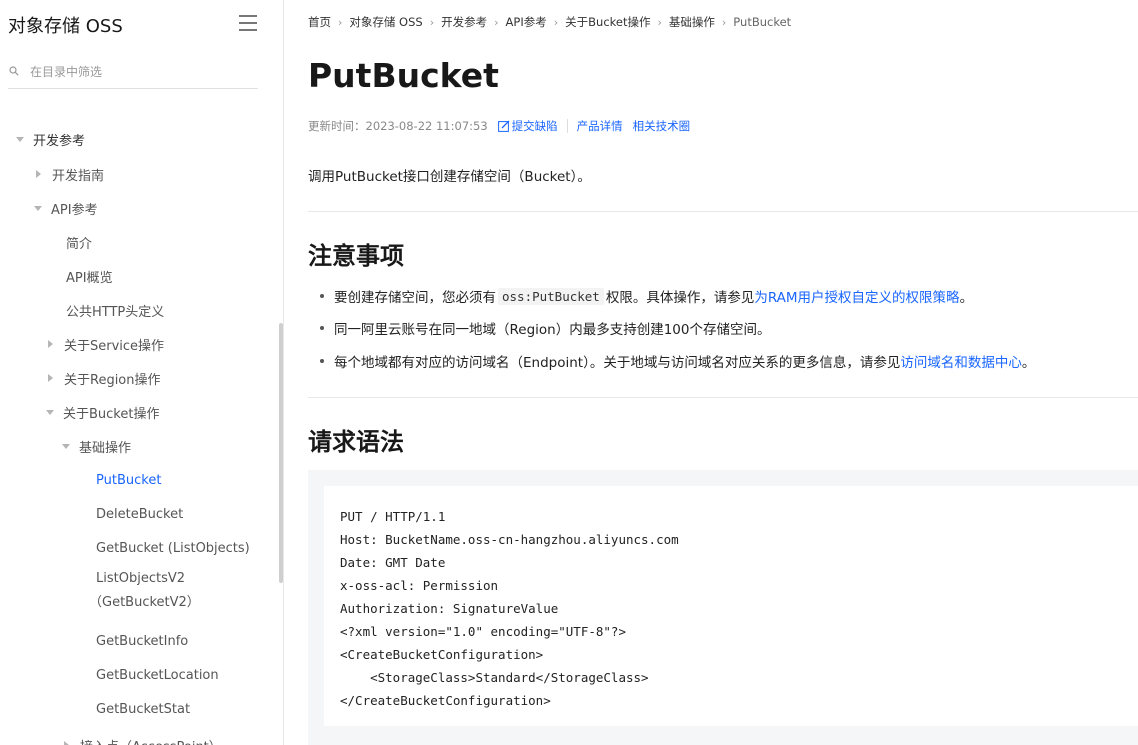  What do you see at coordinates (483, 631) in the screenshot?
I see `code-line: <?xml version="1.0" encoding="UTF-8"?>` at bounding box center [483, 631].